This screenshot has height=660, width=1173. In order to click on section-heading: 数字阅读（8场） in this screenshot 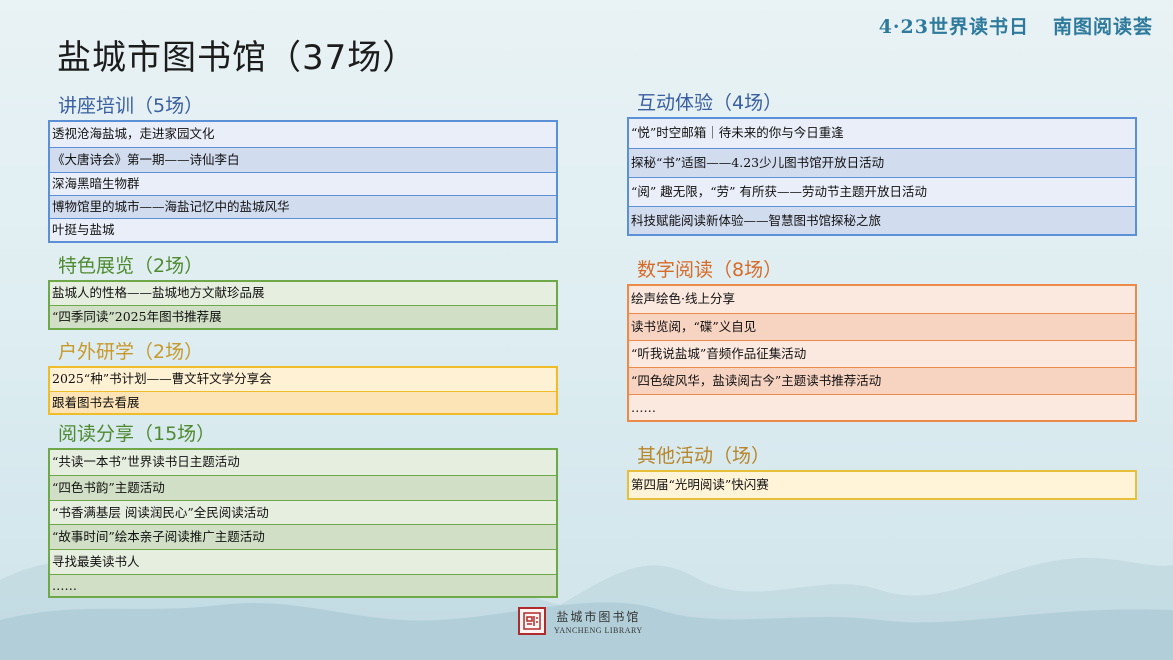, I will do `click(710, 270)`.